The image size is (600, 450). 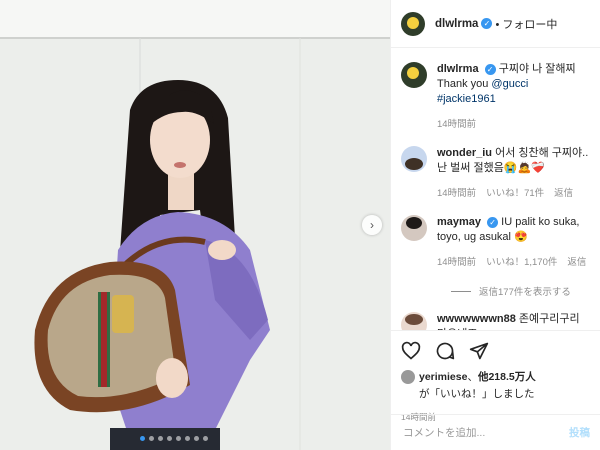 What do you see at coordinates (525, 292) in the screenshot?
I see `view-replies-label: 返信177件を表示する` at bounding box center [525, 292].